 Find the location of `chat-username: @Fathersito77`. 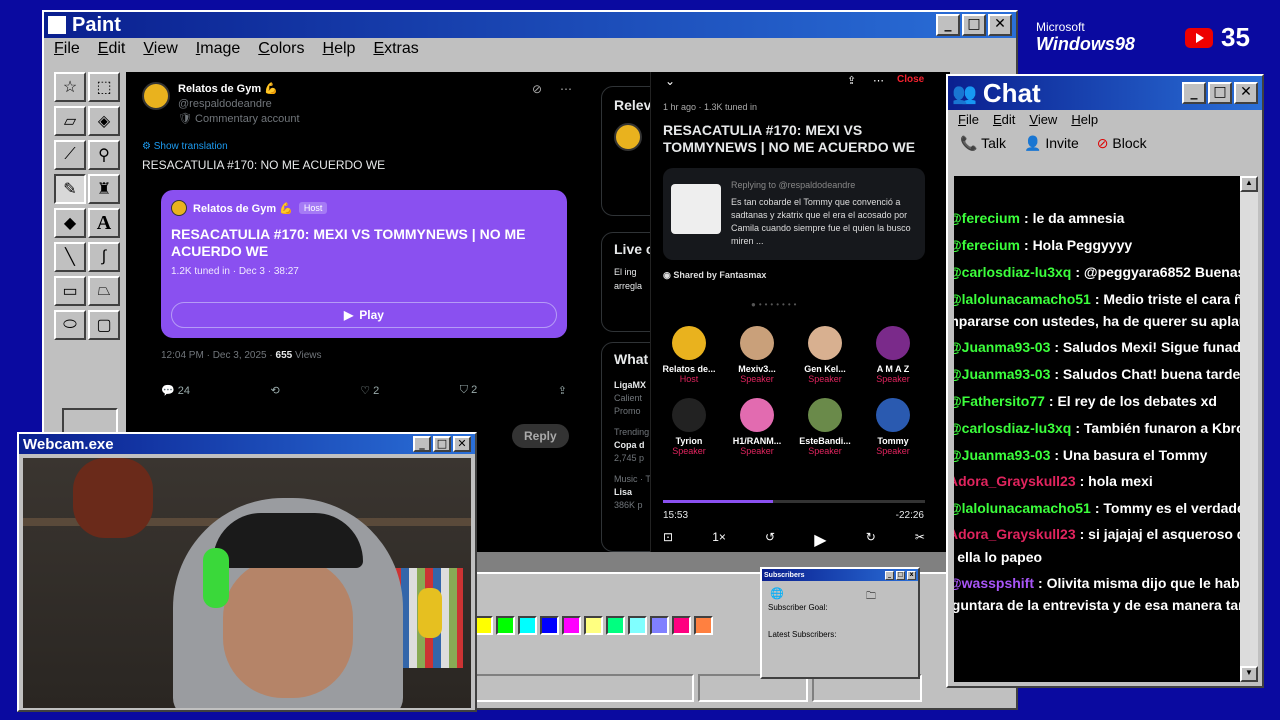

chat-username: @Fathersito77 is located at coordinates (999, 401).